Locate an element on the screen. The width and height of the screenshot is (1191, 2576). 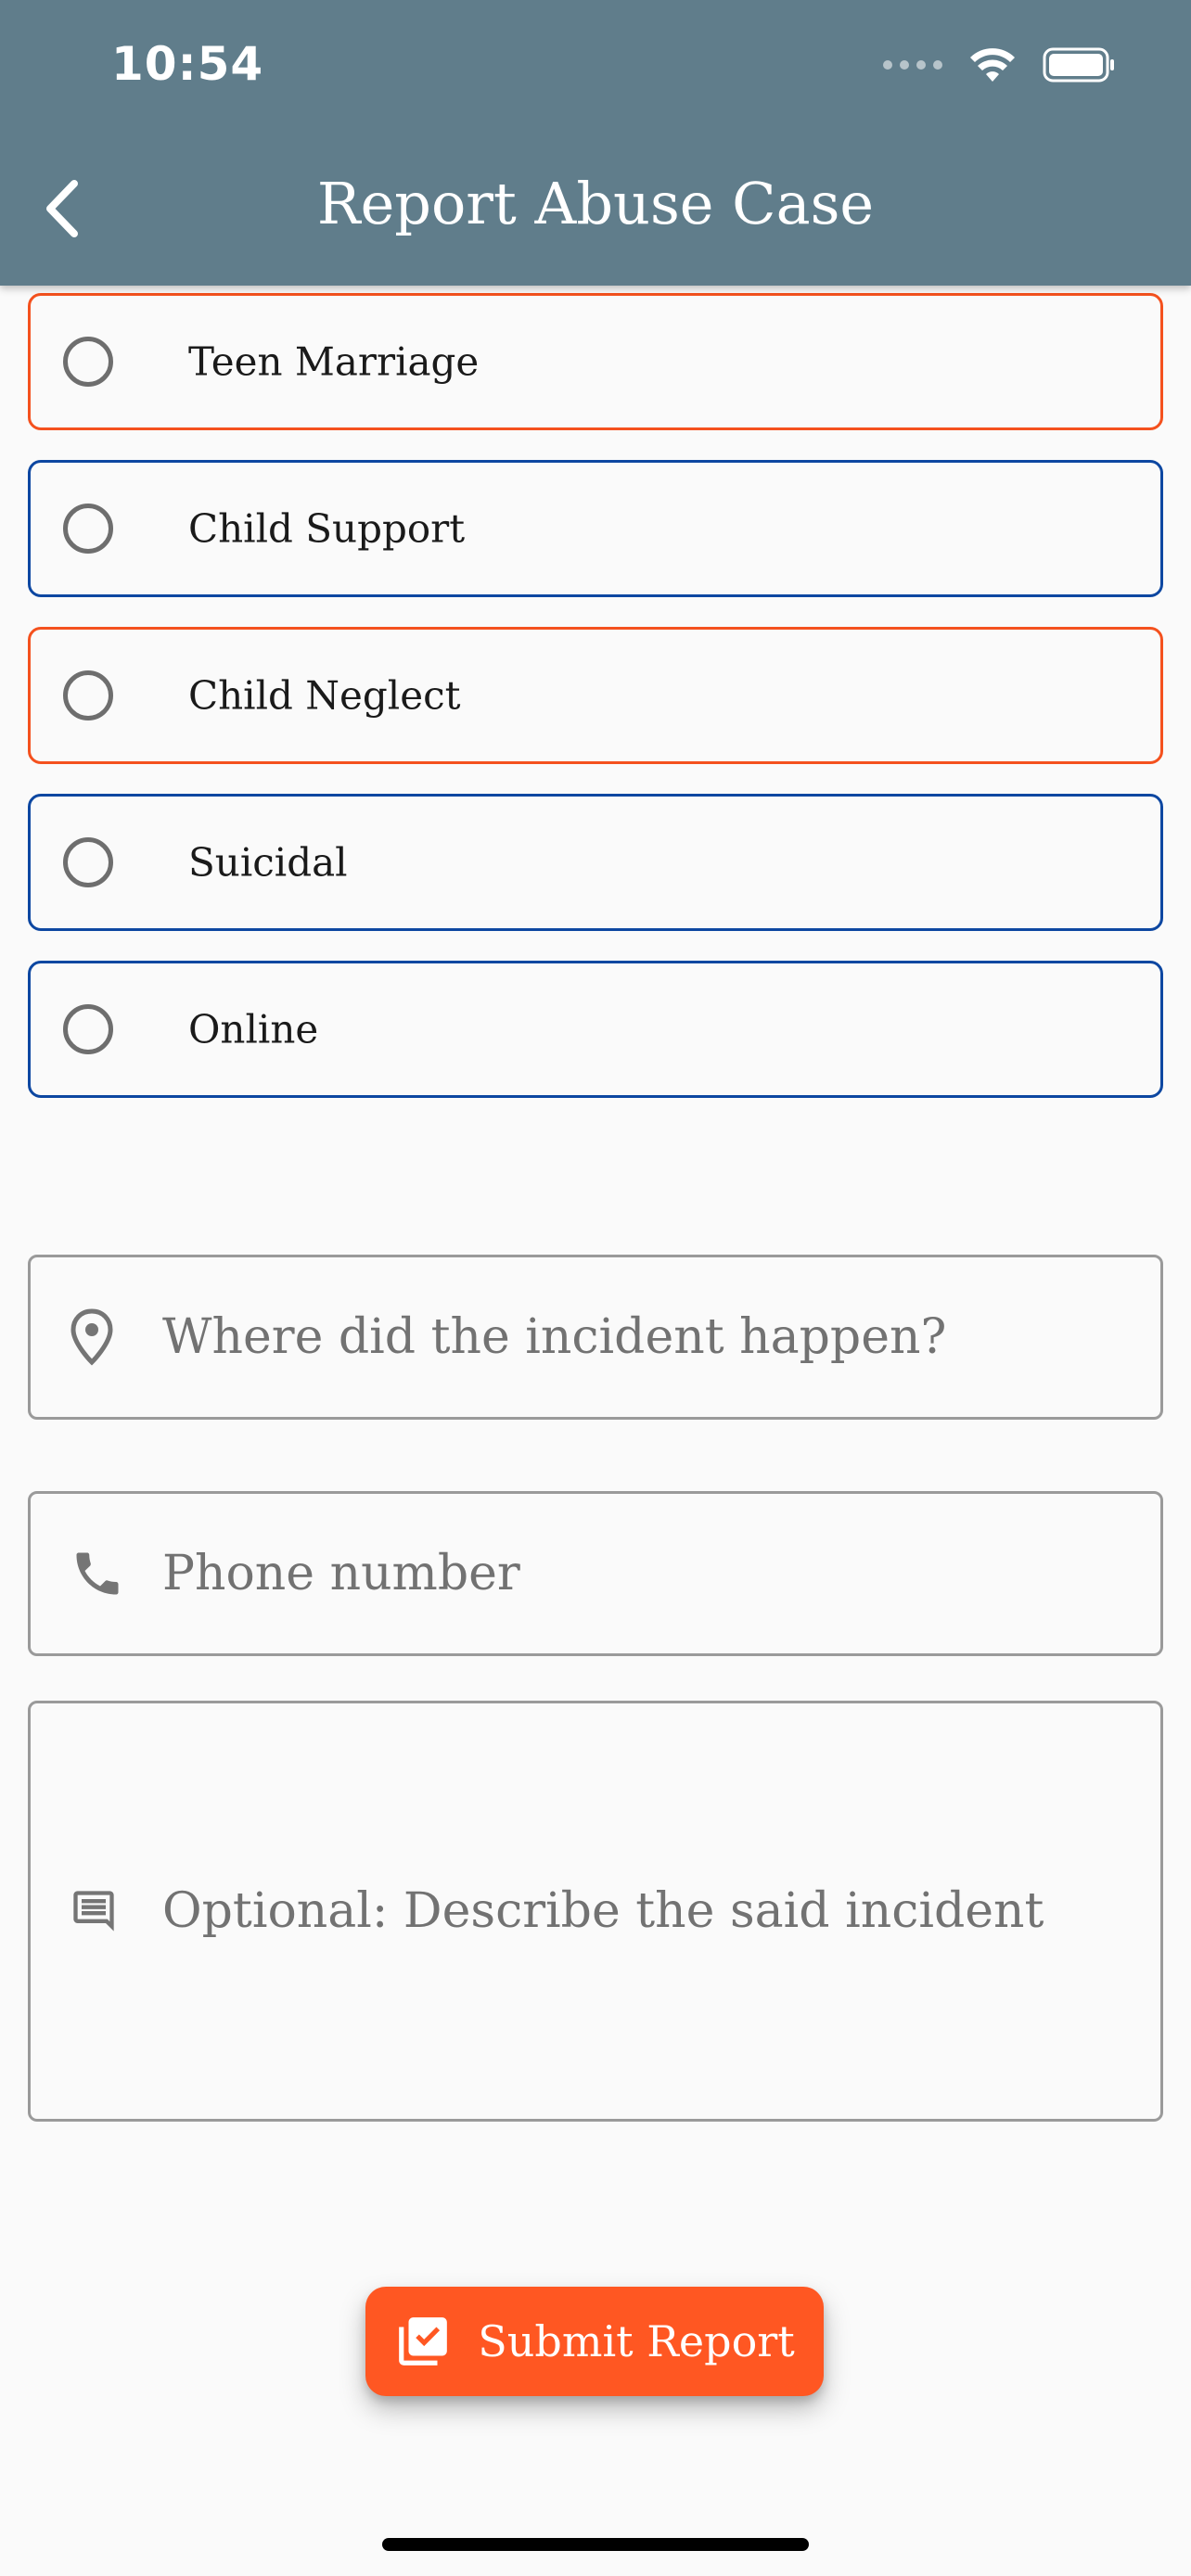
submit-report-button: Submit Report is located at coordinates (594, 2341).